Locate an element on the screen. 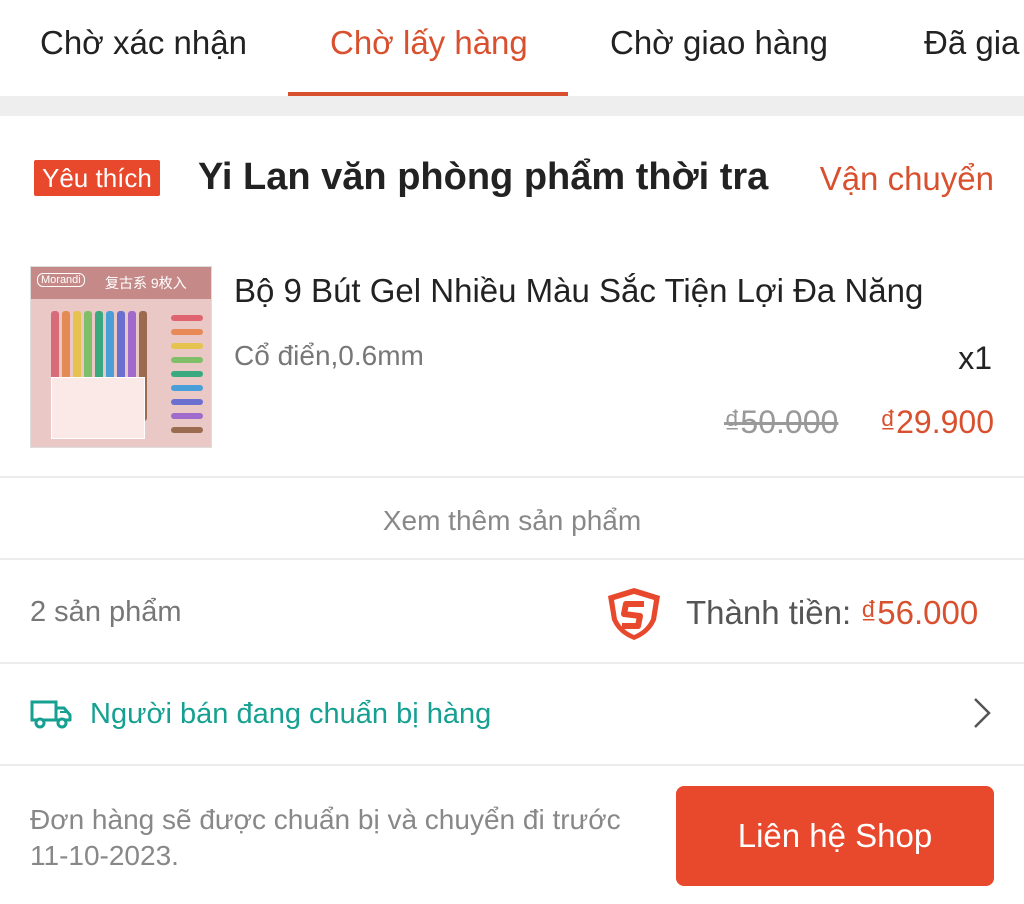 The image size is (1024, 904). thumbnail-brand: Morandi is located at coordinates (61, 280).